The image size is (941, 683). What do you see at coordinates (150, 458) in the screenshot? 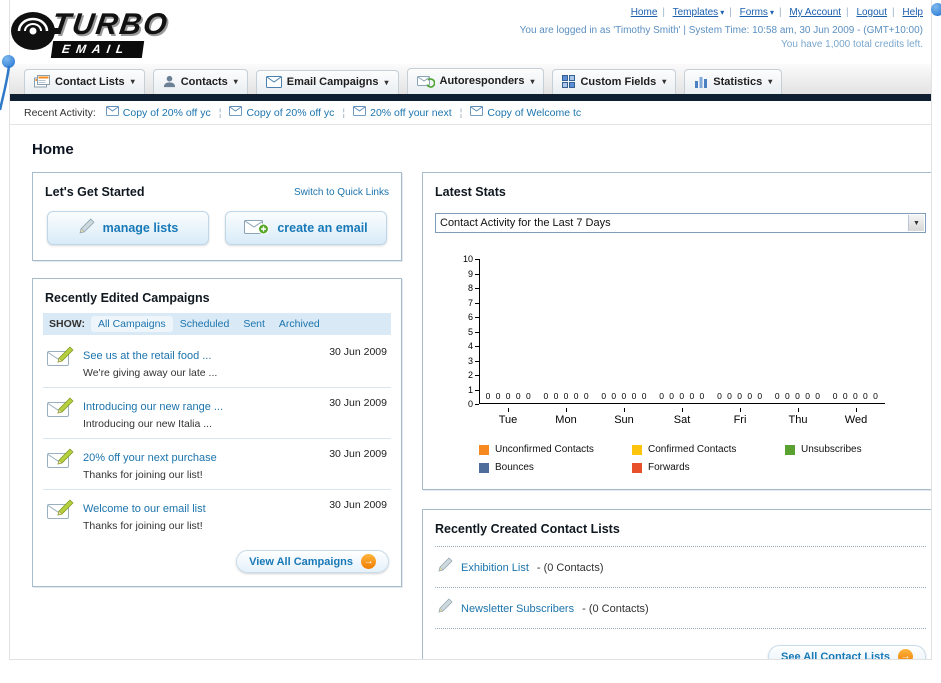
I see `campaign-title-link: 20% off your next purchase` at bounding box center [150, 458].